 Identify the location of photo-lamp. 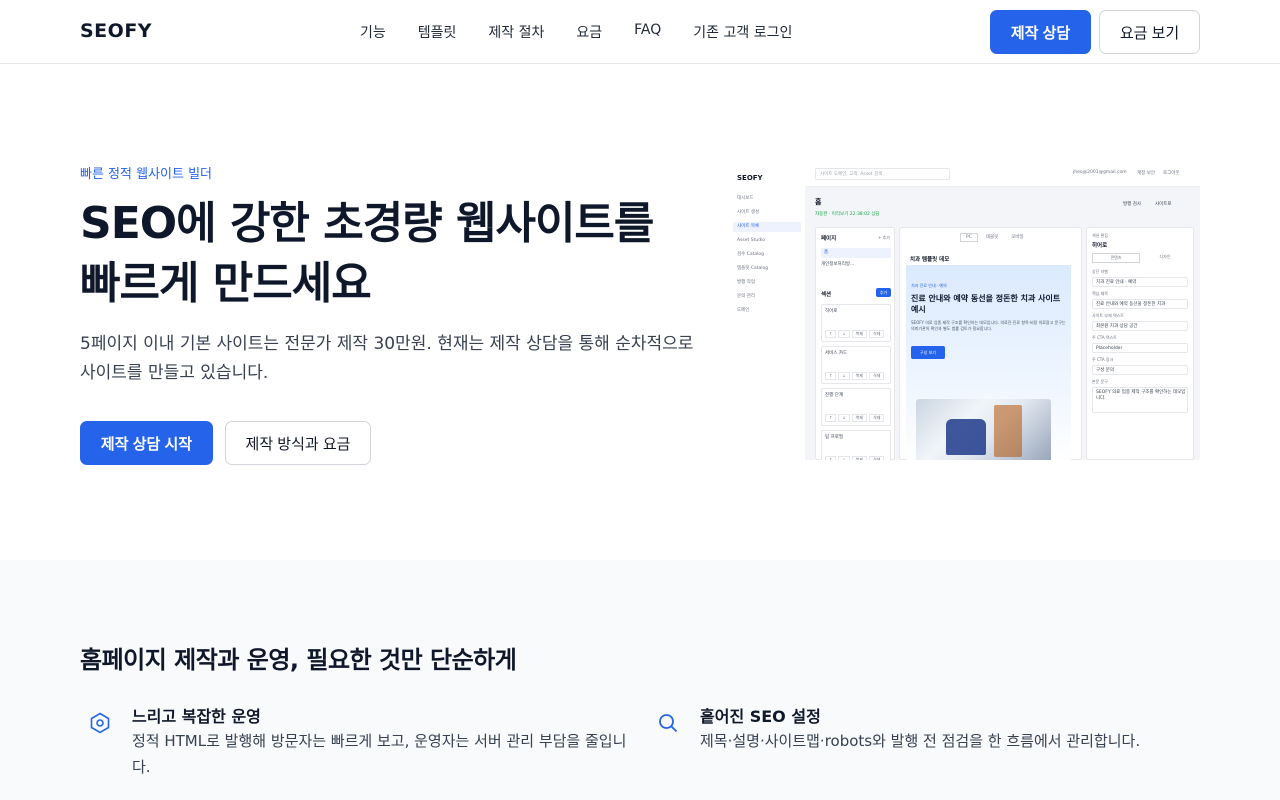
(1008, 431).